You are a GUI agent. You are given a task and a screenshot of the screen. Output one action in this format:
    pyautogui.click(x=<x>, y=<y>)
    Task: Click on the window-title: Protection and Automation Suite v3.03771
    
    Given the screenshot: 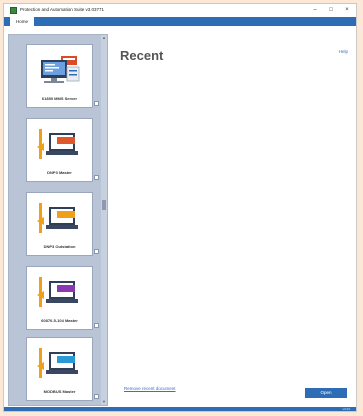 What is the action you would take?
    pyautogui.click(x=62, y=9)
    